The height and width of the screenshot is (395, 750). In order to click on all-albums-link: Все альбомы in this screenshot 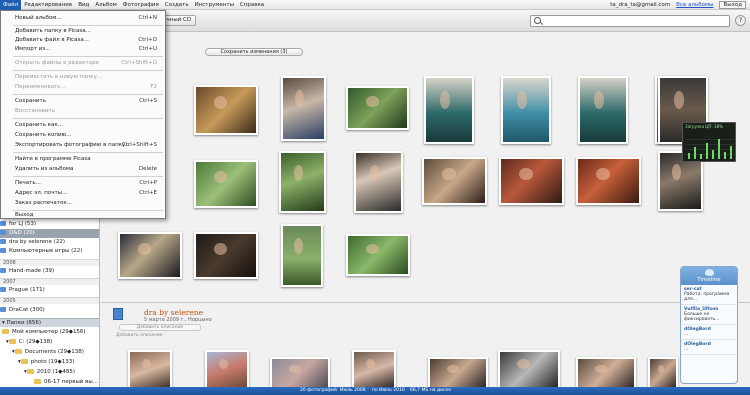, I will do `click(694, 5)`.